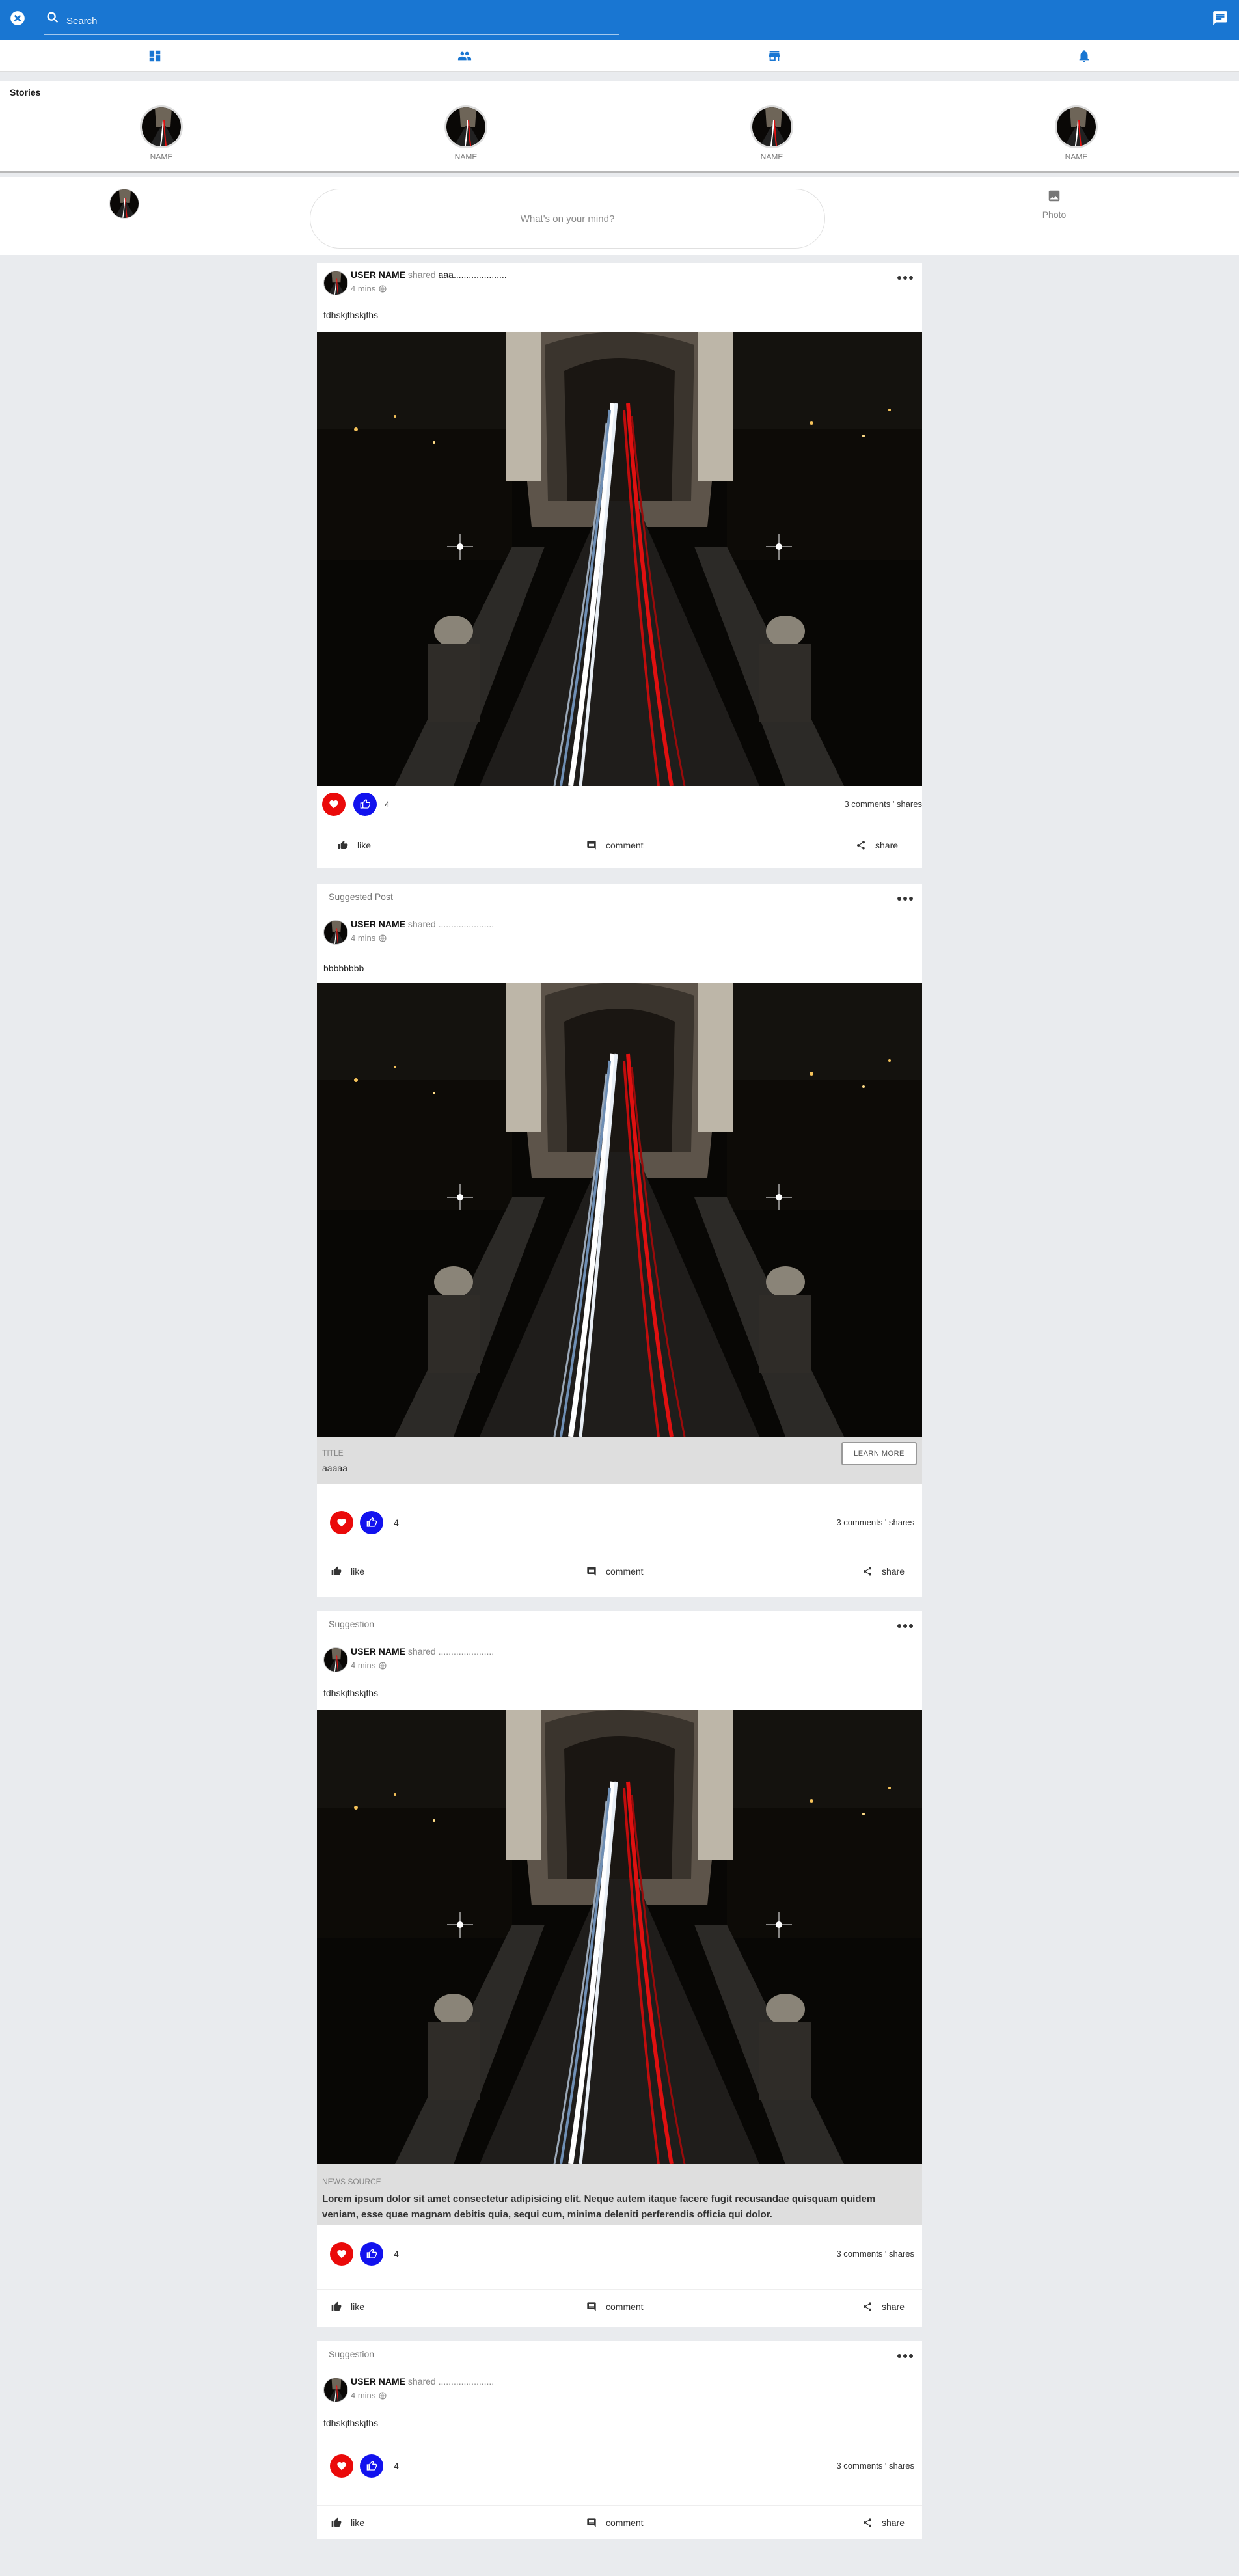 The image size is (1239, 2576). Describe the element at coordinates (53, 17) in the screenshot. I see `search-icon` at that location.